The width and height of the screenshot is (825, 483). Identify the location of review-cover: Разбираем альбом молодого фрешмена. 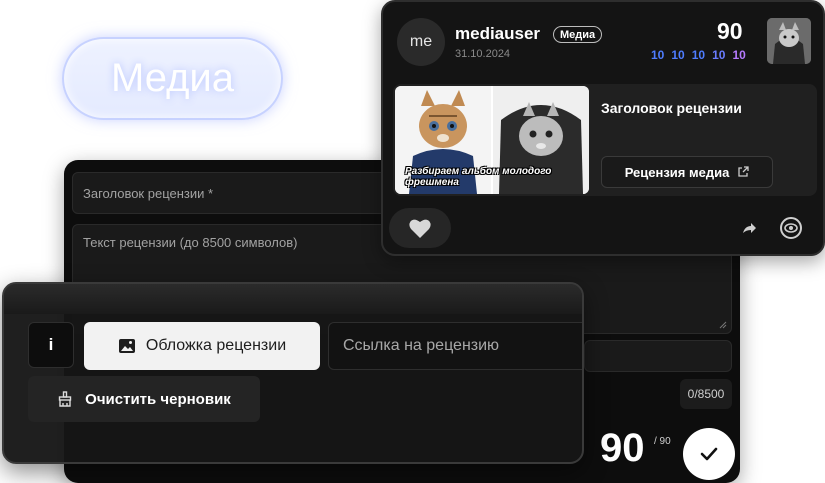
(492, 140).